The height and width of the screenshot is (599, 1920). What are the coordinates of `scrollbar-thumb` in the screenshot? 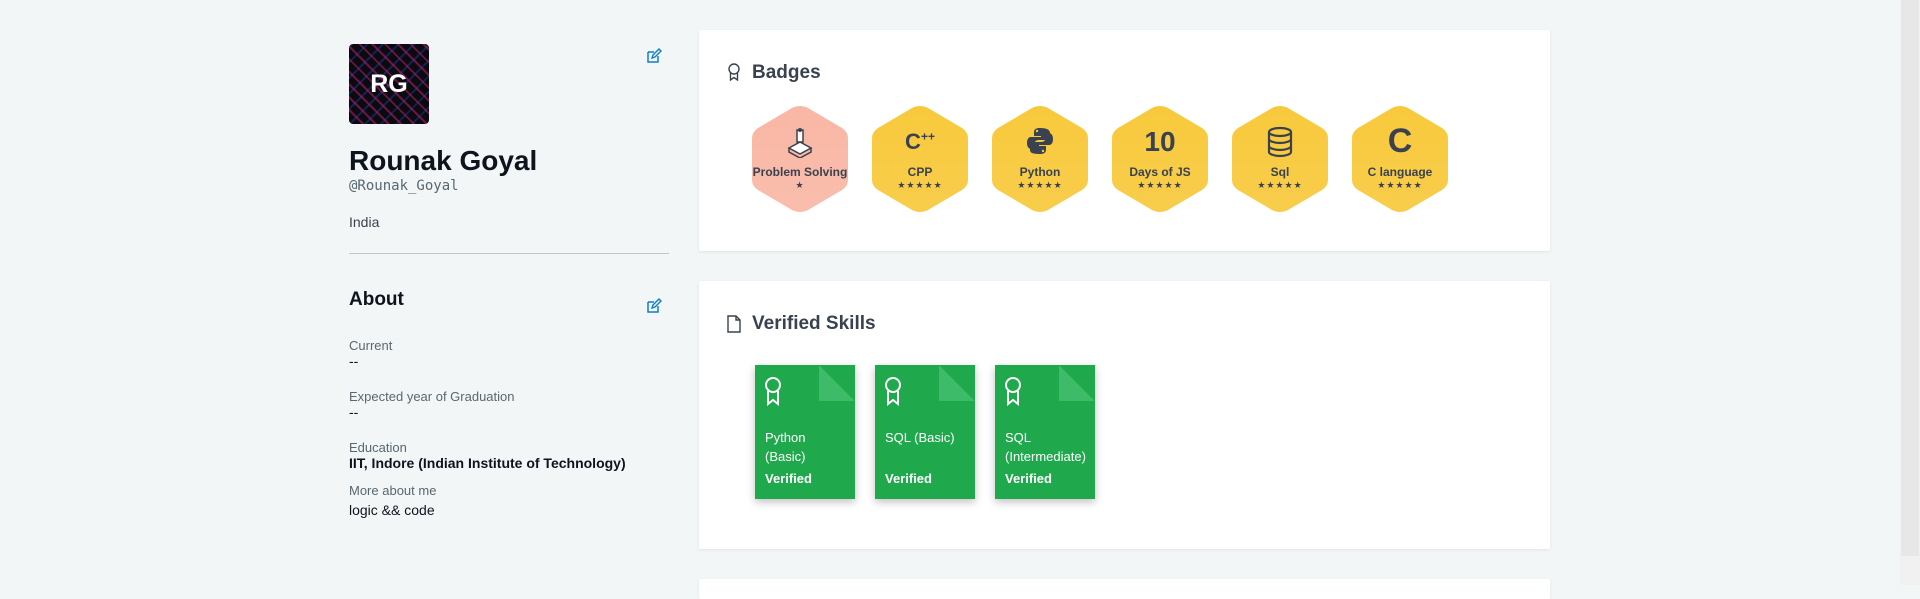 It's located at (1910, 278).